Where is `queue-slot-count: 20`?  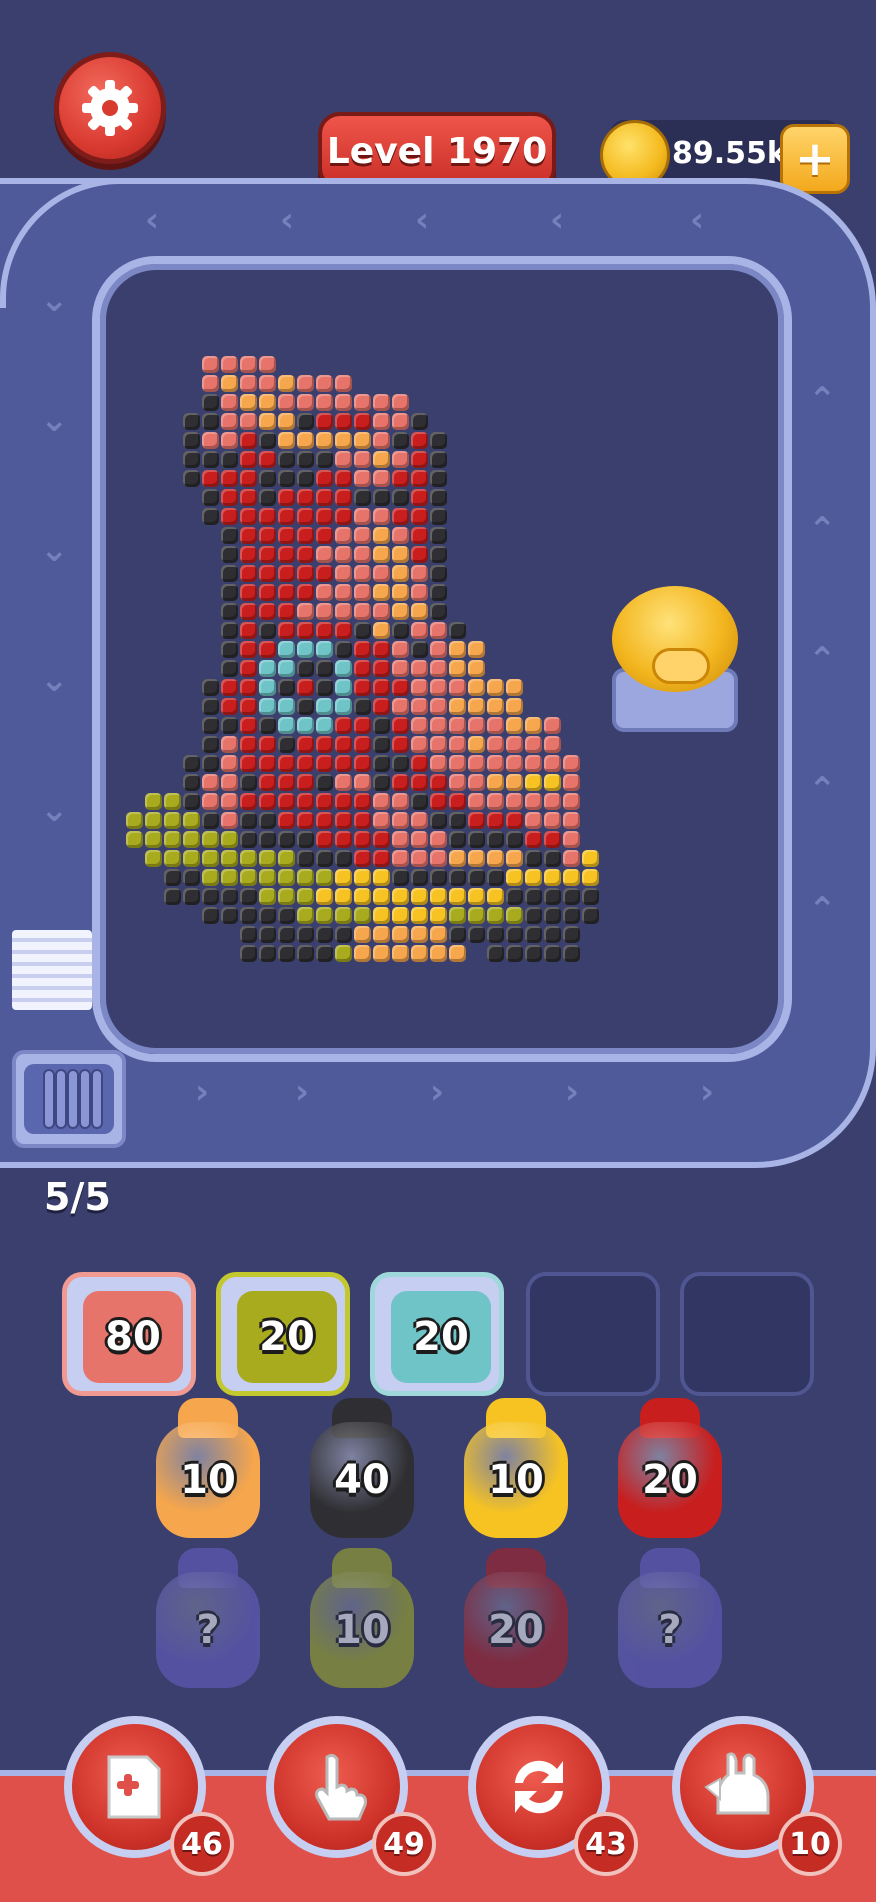
queue-slot-count: 20 is located at coordinates (287, 1337).